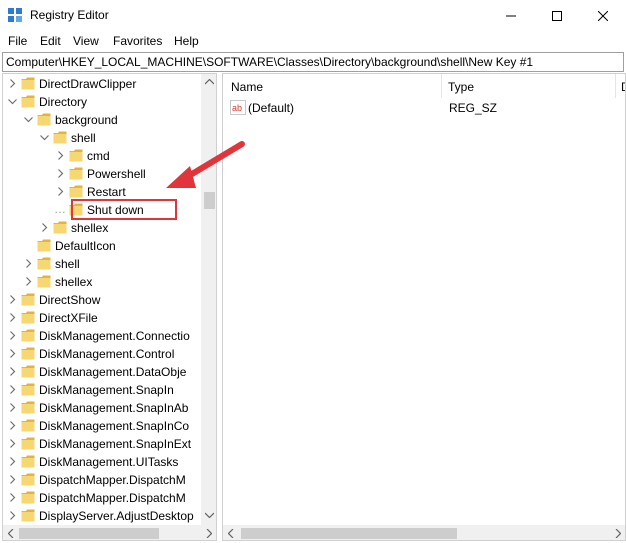  I want to click on tree-item: DiskManagement.SnapInCo, so click(101, 426).